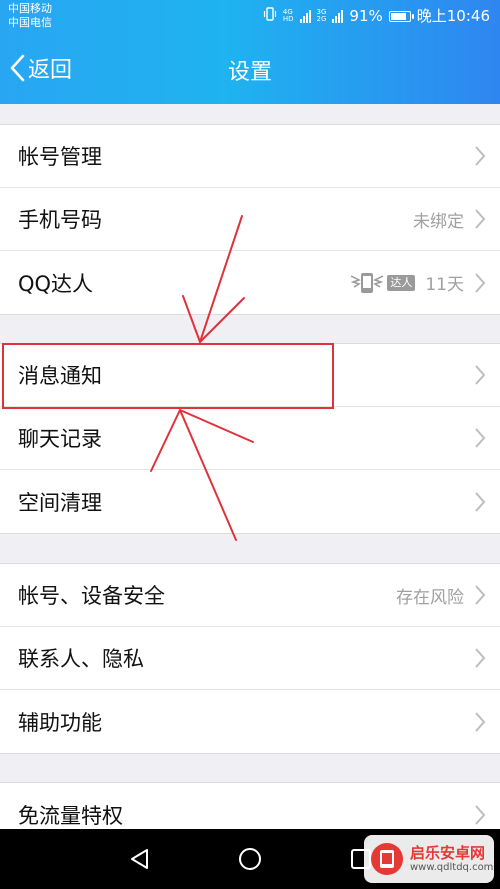 This screenshot has height=889, width=500. What do you see at coordinates (448, 853) in the screenshot?
I see `watermark-title: 启乐安卓网` at bounding box center [448, 853].